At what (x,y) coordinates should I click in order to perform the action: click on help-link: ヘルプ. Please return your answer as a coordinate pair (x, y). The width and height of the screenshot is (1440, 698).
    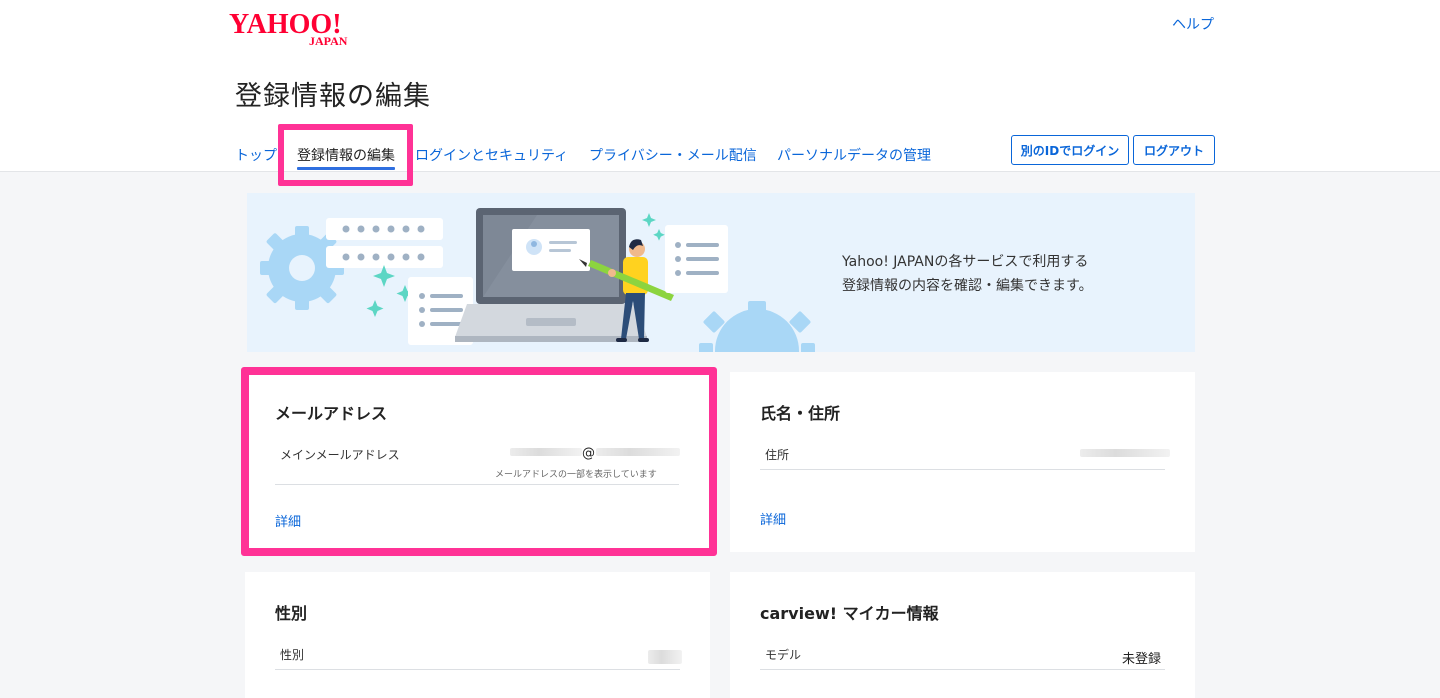
    Looking at the image, I should click on (1193, 24).